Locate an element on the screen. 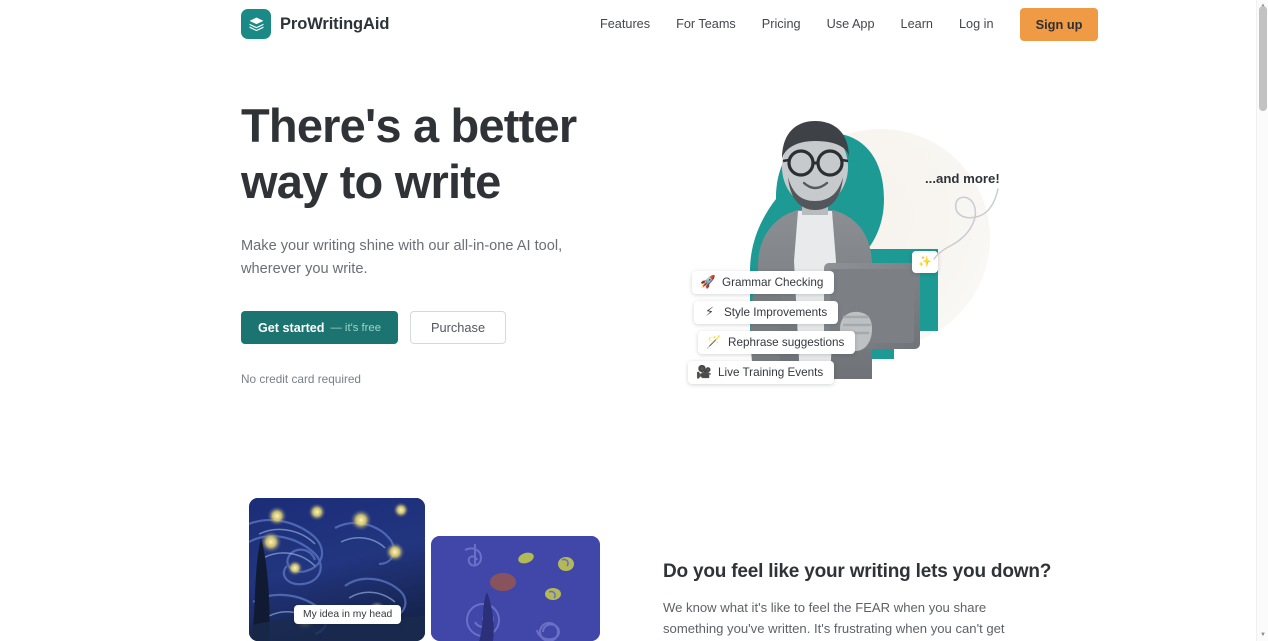  hero-title-line-2: way to write is located at coordinates (371, 181).